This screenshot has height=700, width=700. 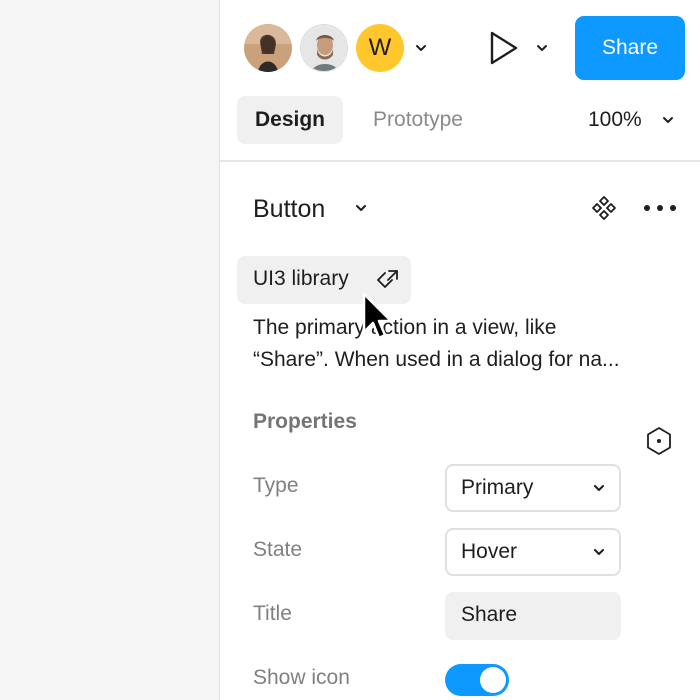 I want to click on state-value: Hover, so click(x=489, y=551).